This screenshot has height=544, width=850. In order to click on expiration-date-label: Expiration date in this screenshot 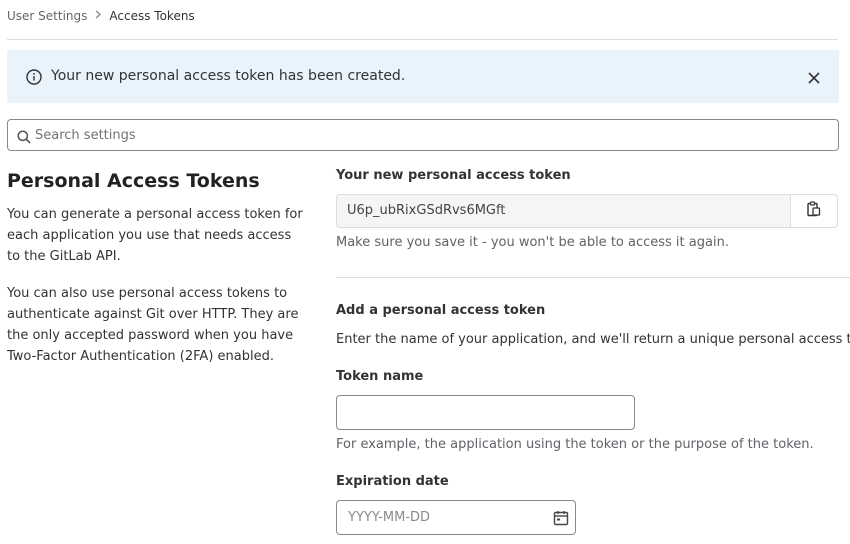, I will do `click(392, 481)`.